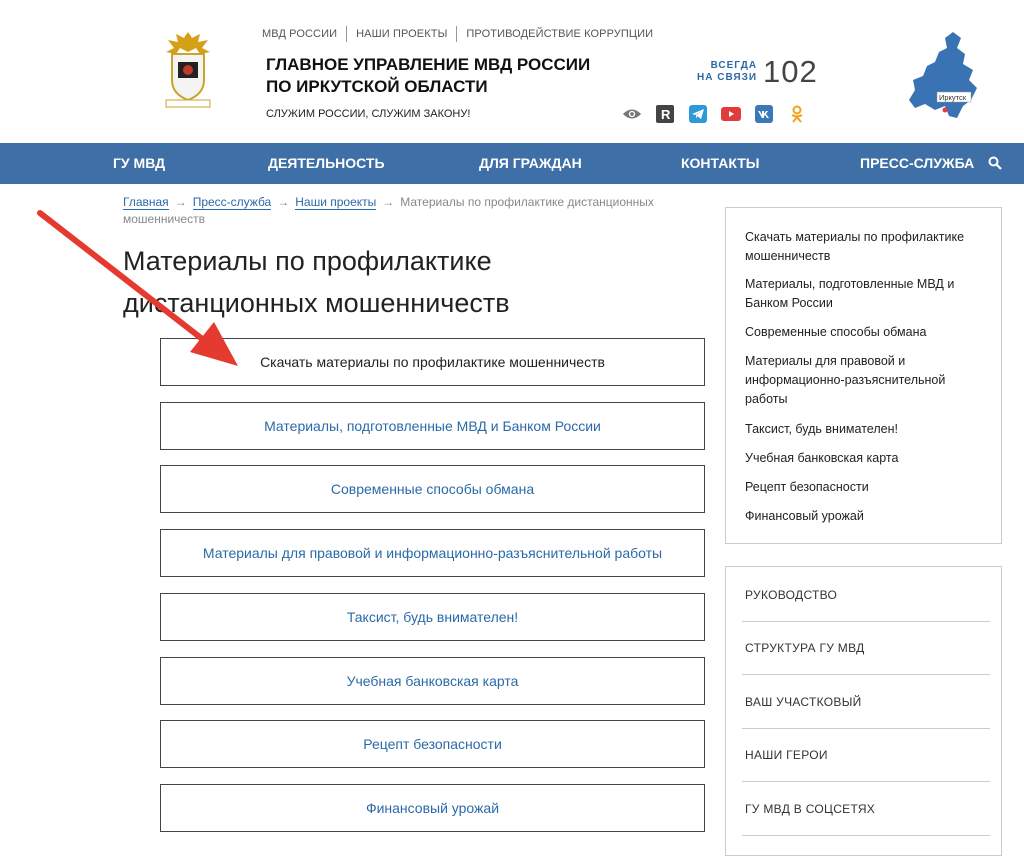  What do you see at coordinates (698, 114) in the screenshot?
I see `telegram-icon` at bounding box center [698, 114].